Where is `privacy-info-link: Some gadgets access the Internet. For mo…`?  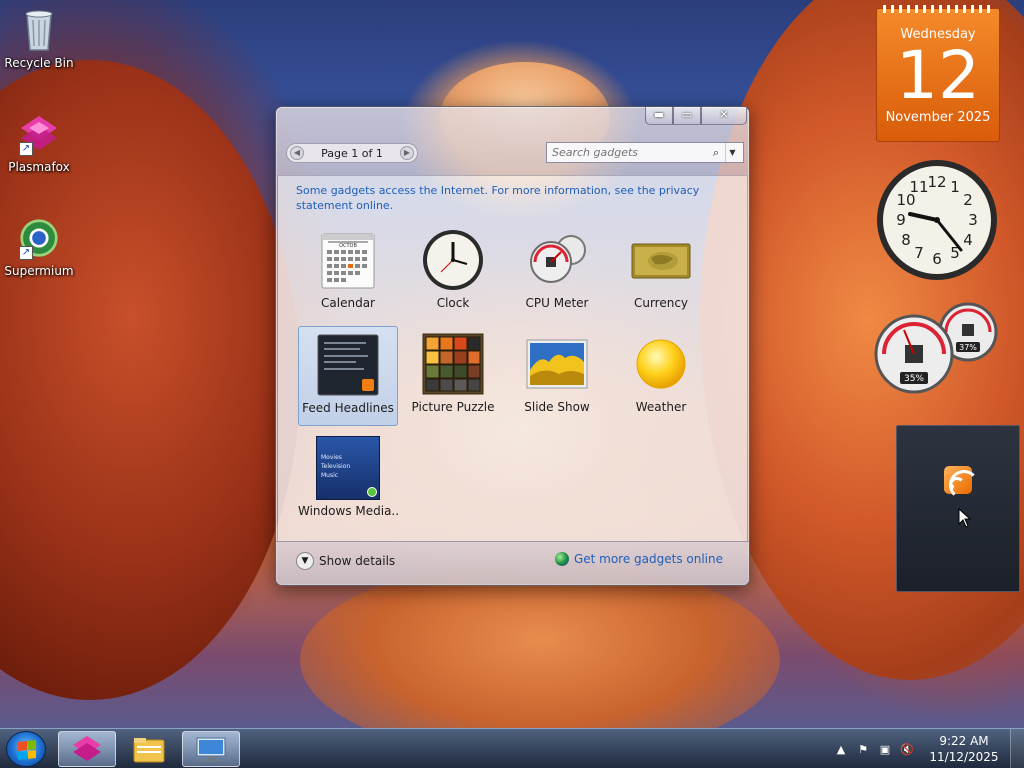
privacy-info-link: Some gadgets access the Internet. For mo… is located at coordinates (506, 198).